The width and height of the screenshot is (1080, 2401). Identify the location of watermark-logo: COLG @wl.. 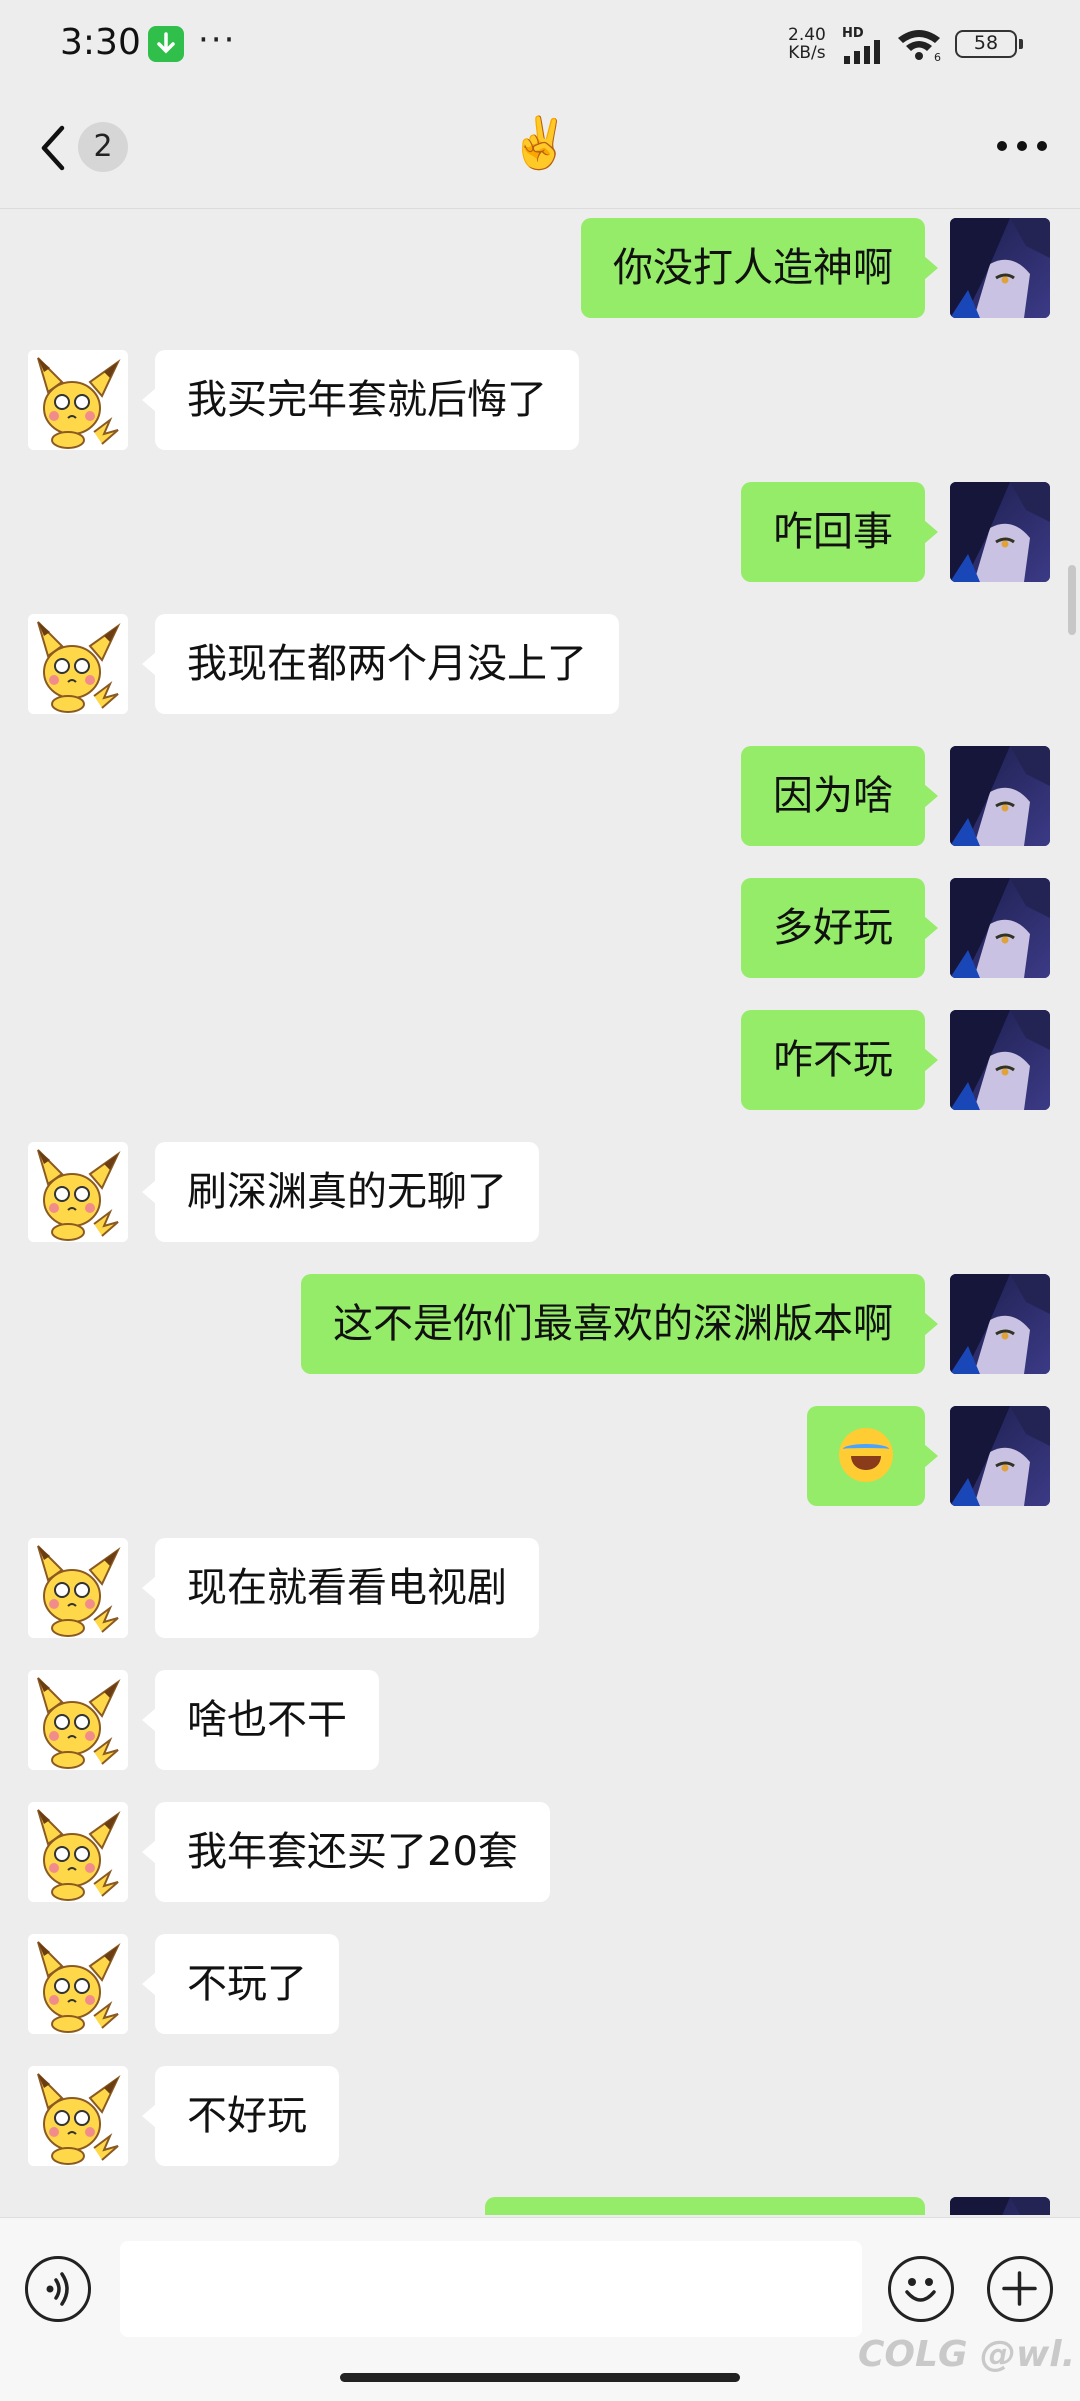
(967, 2354).